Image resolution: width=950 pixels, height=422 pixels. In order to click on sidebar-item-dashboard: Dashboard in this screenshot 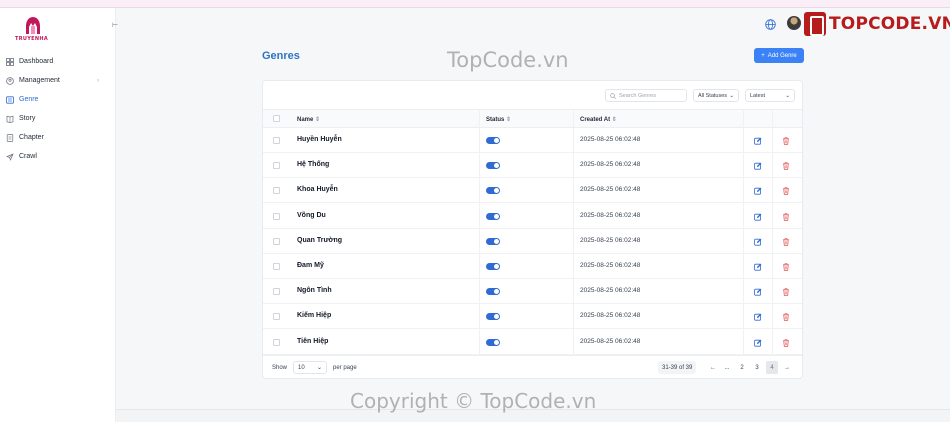, I will do `click(58, 61)`.